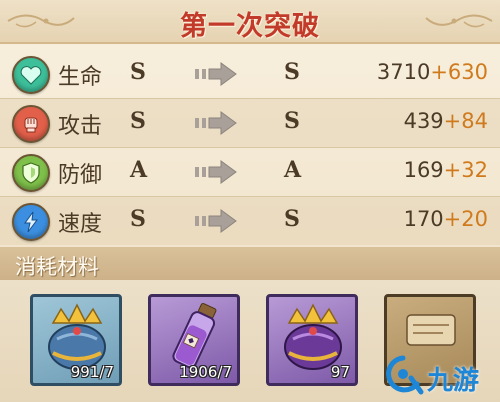  What do you see at coordinates (459, 72) in the screenshot?
I see `stat-bonus: +630` at bounding box center [459, 72].